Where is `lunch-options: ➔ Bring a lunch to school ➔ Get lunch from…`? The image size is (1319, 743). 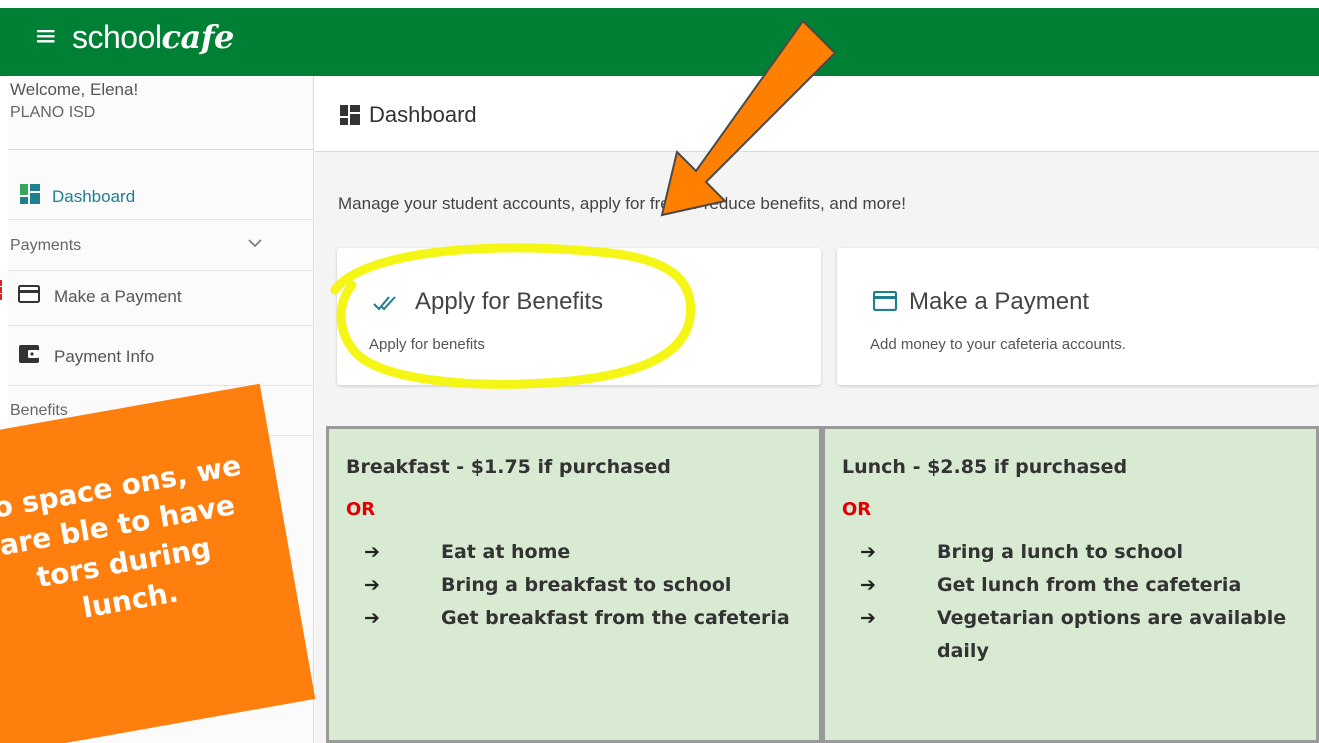
lunch-options: ➔ Bring a lunch to school ➔ Get lunch from… is located at coordinates (1070, 602).